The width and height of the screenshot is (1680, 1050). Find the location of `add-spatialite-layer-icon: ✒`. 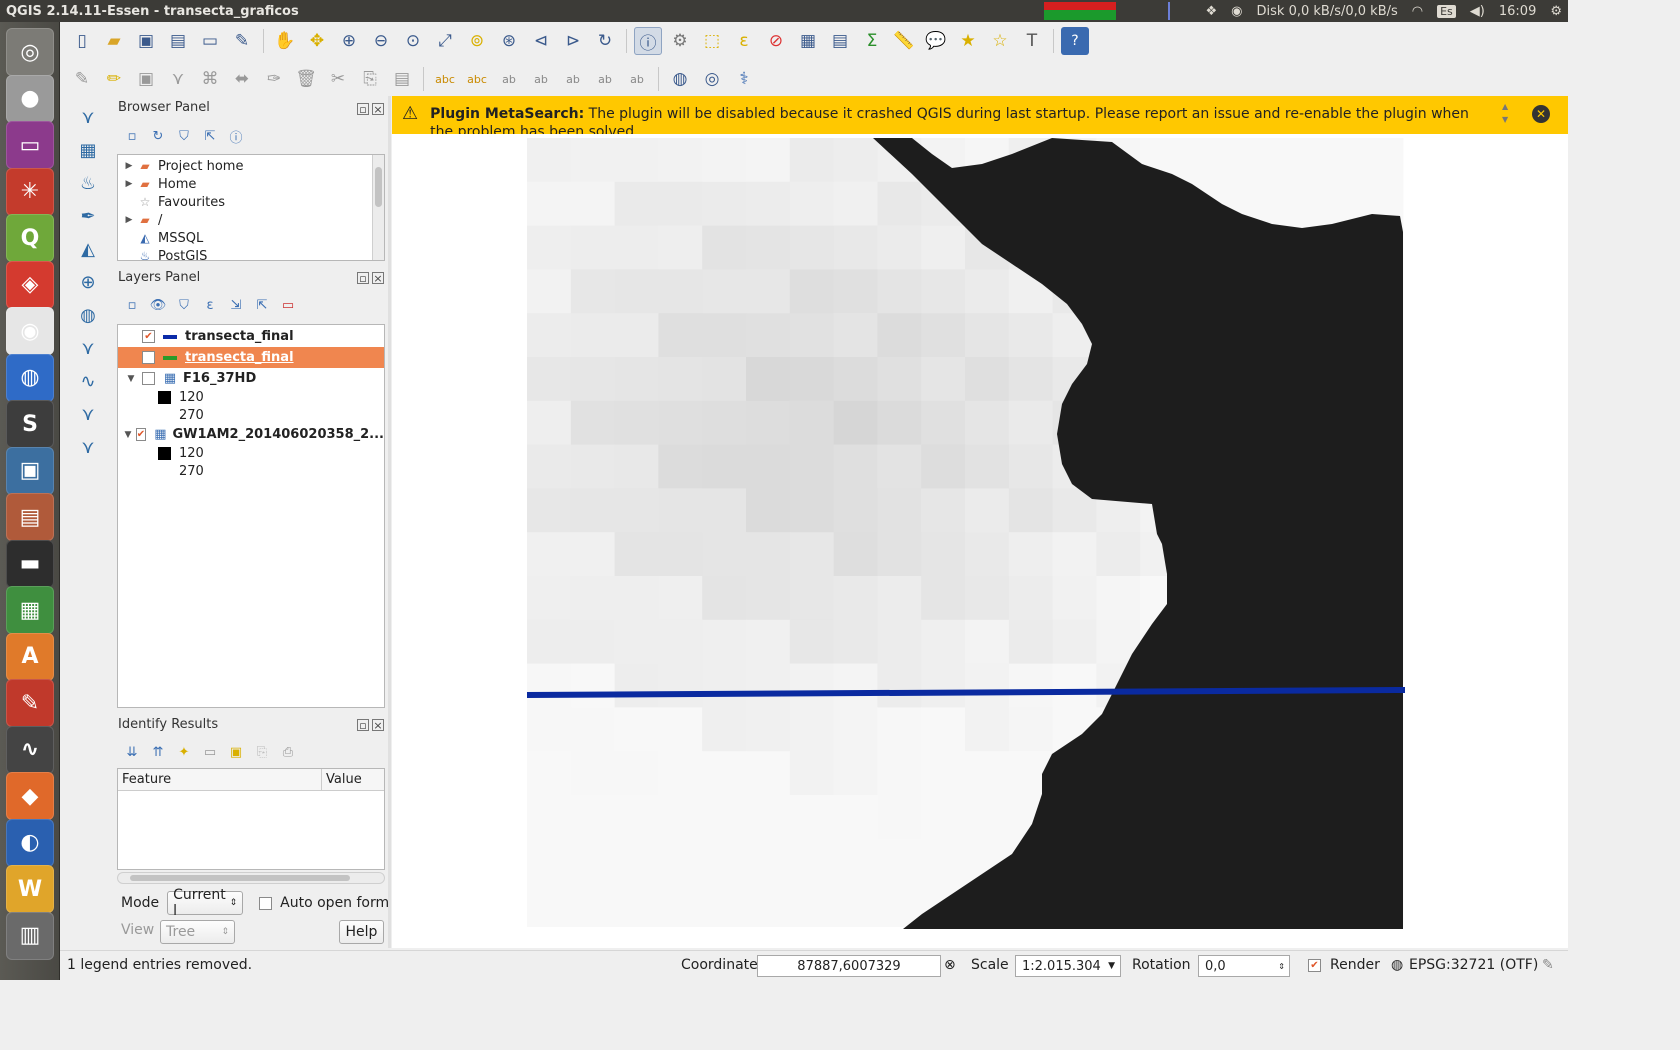

add-spatialite-layer-icon: ✒ is located at coordinates (88, 216).